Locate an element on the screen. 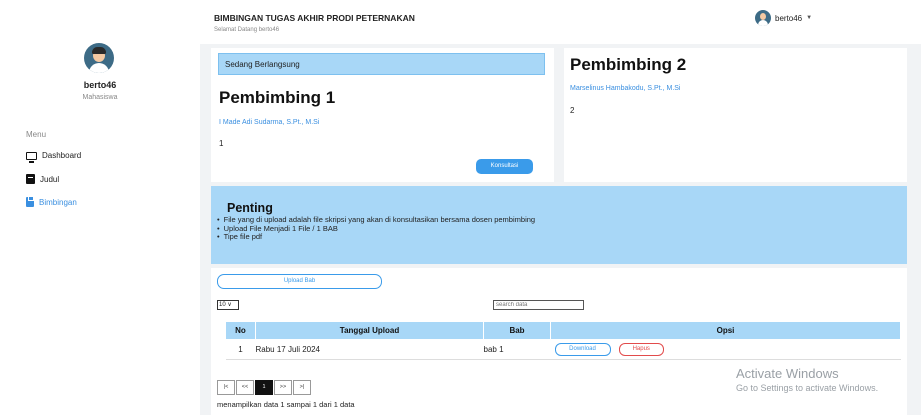  menu-title: Menu is located at coordinates (36, 134).